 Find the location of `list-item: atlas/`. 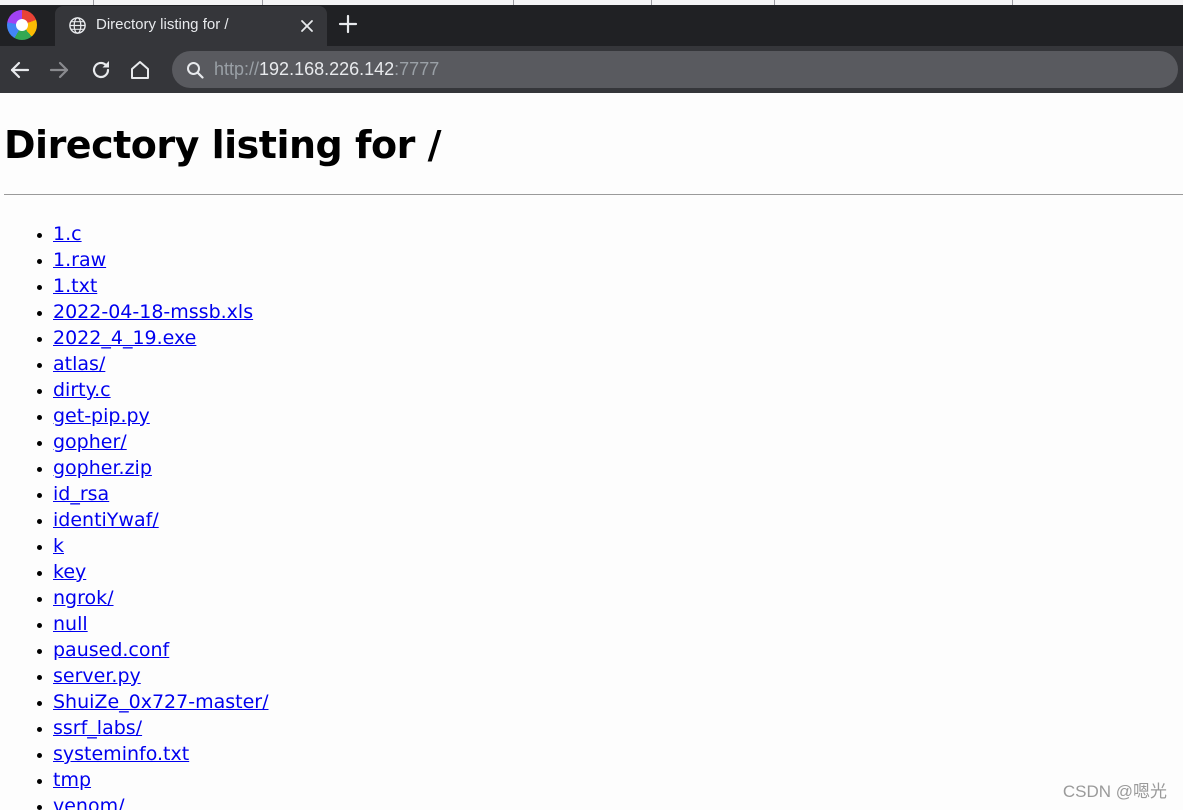

list-item: atlas/ is located at coordinates (161, 364).